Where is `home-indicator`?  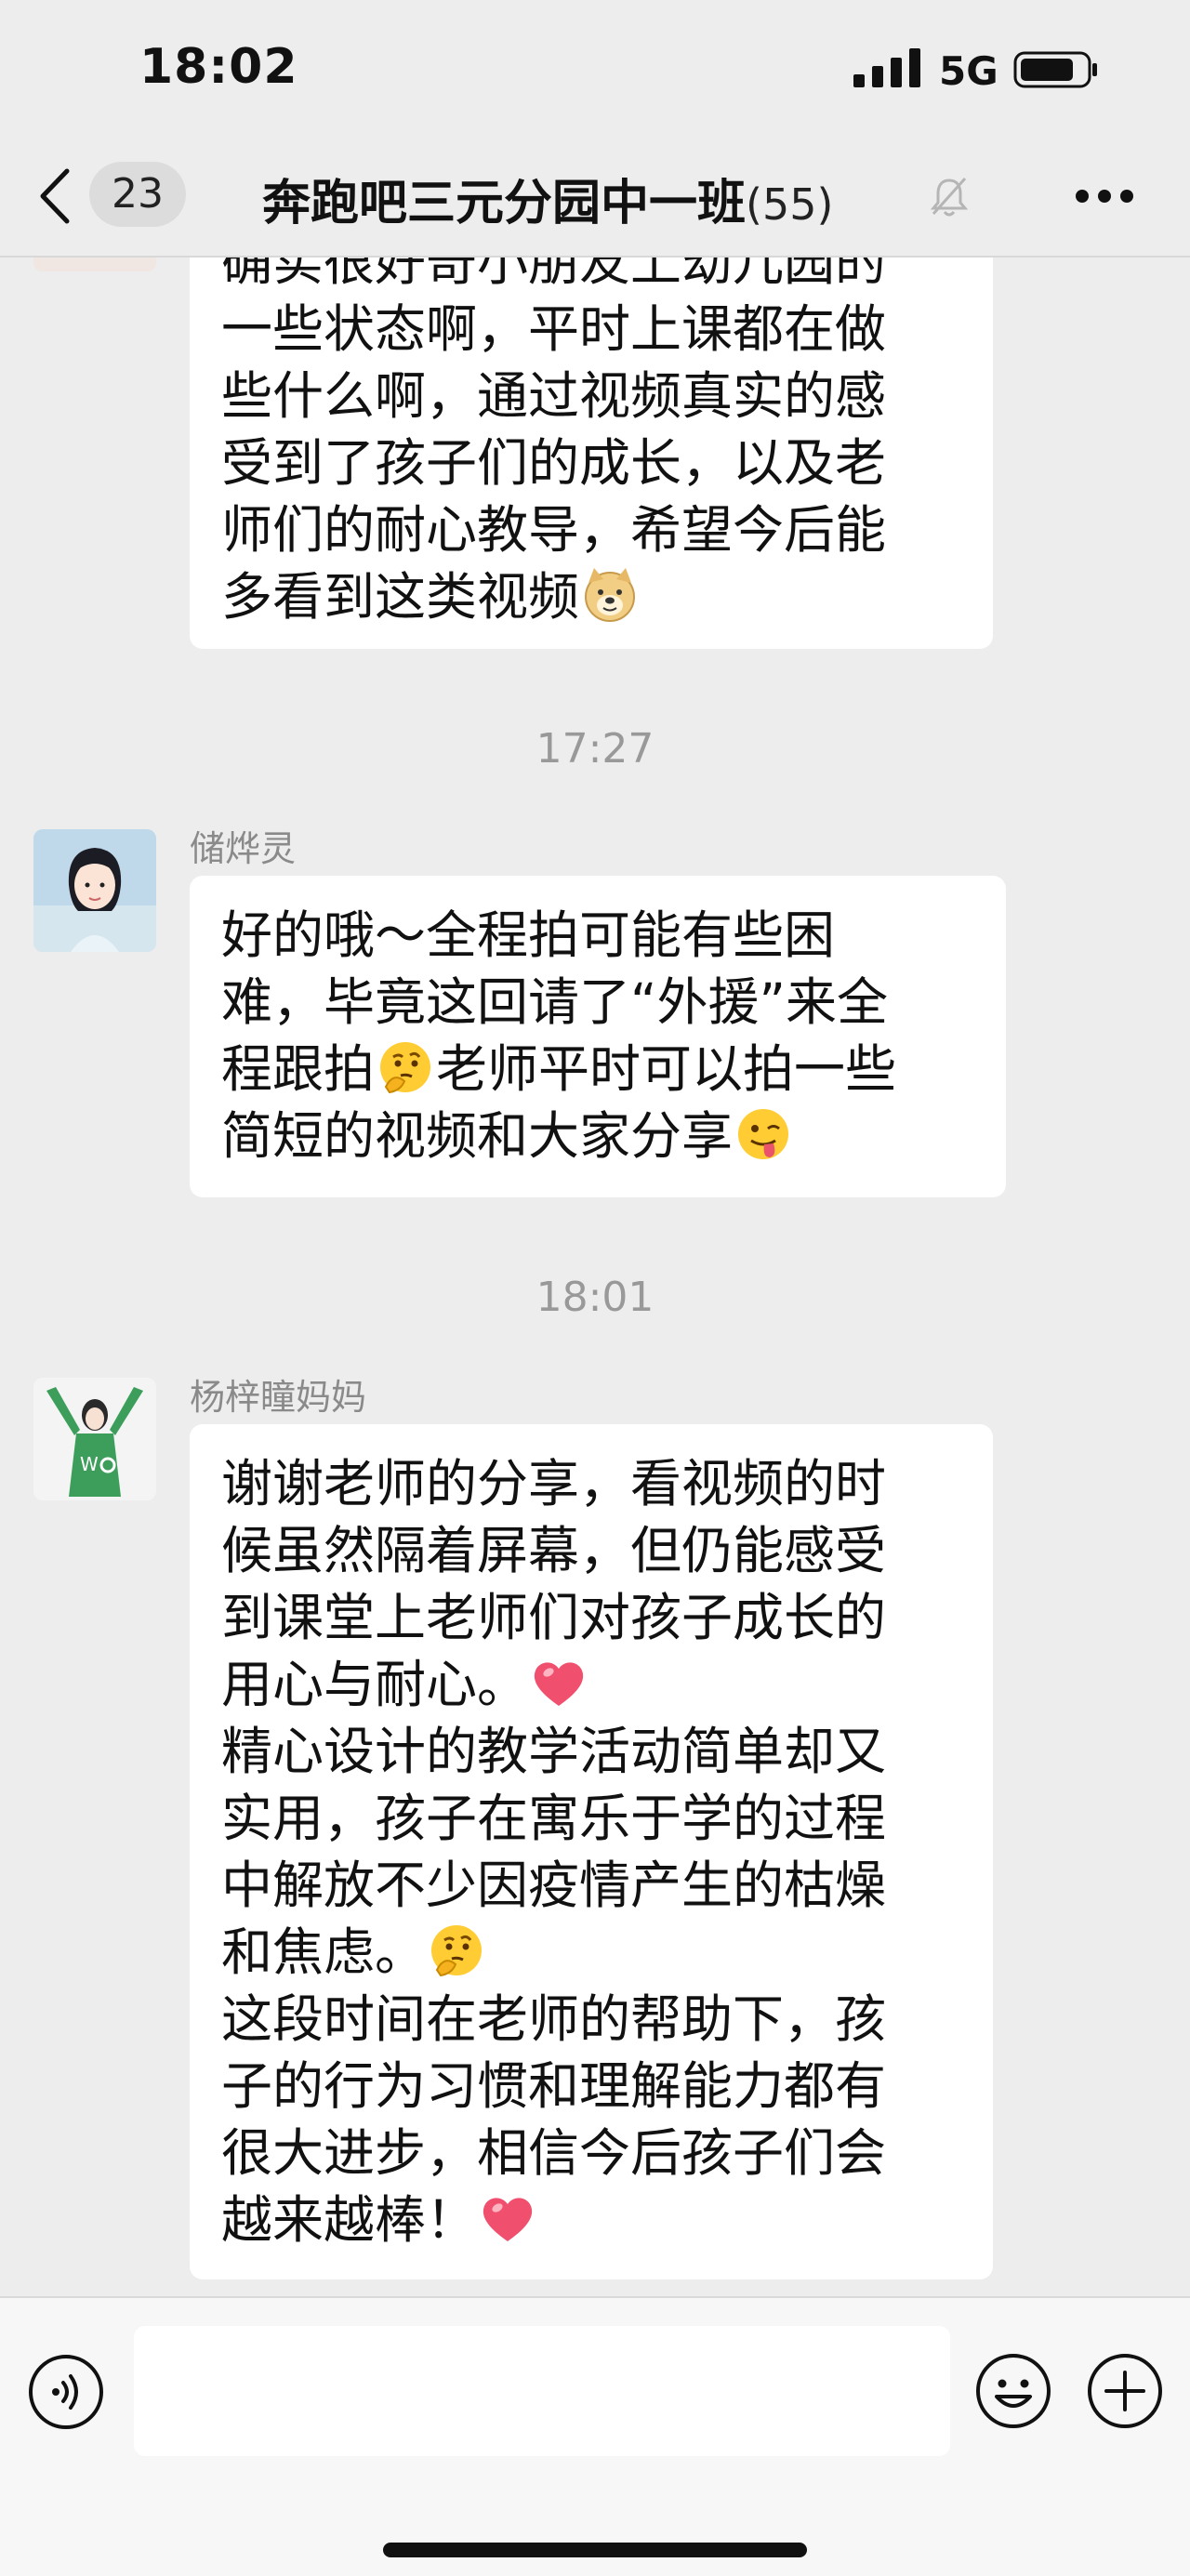 home-indicator is located at coordinates (595, 2550).